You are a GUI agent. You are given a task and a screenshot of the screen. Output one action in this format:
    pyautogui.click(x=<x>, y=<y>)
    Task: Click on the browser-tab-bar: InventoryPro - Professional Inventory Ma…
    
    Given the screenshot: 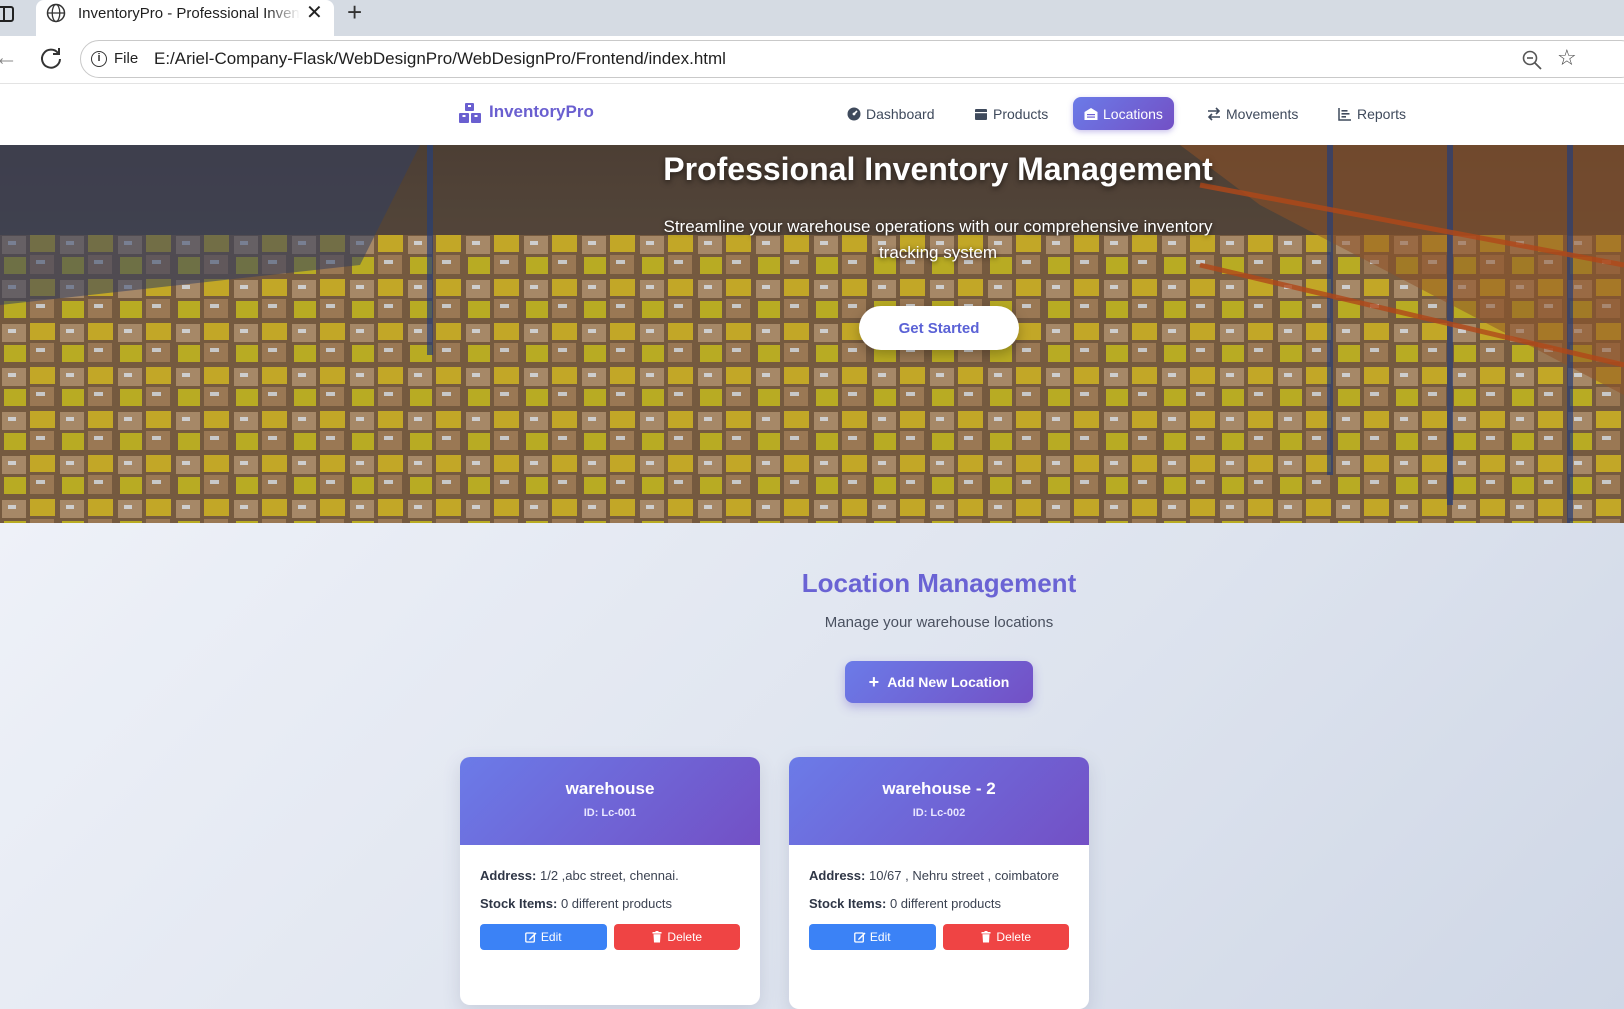 What is the action you would take?
    pyautogui.click(x=812, y=18)
    